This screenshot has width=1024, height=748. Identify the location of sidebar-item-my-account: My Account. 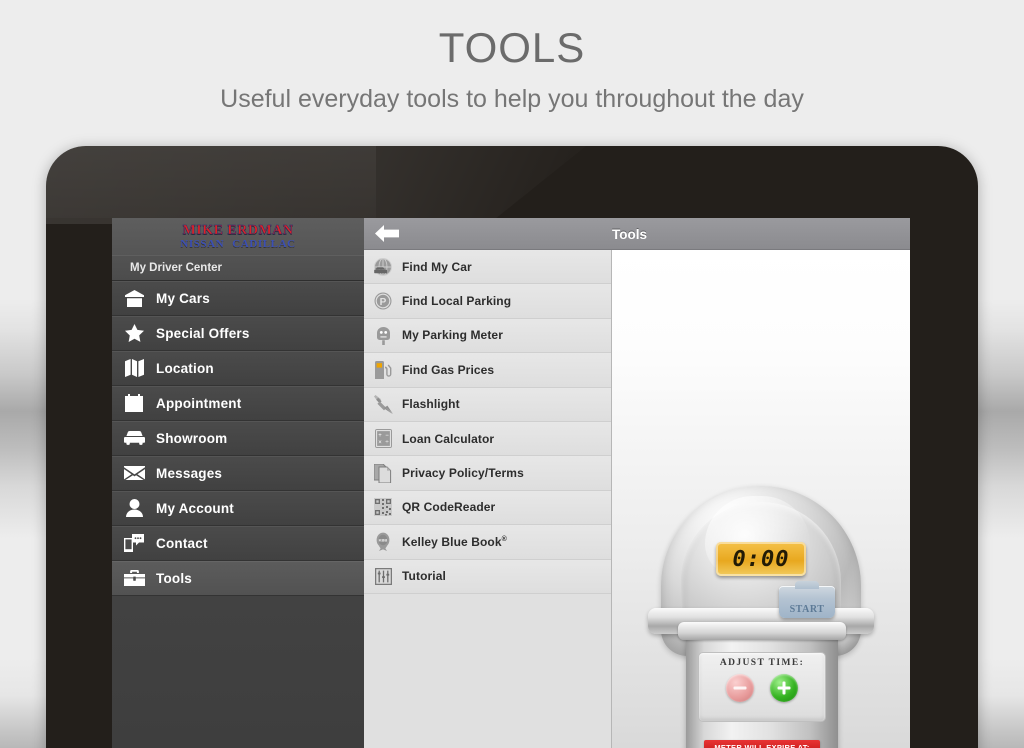
(238, 508).